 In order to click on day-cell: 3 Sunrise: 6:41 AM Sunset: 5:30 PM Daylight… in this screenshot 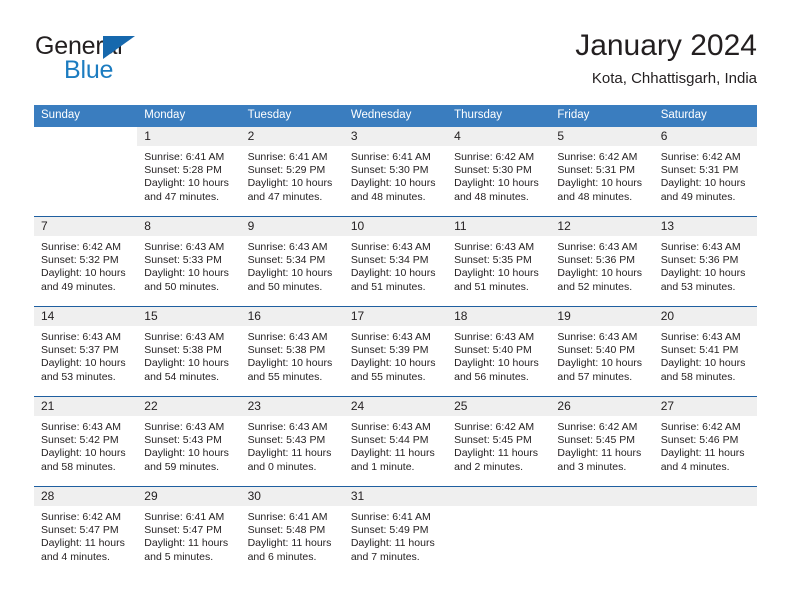, I will do `click(395, 171)`.